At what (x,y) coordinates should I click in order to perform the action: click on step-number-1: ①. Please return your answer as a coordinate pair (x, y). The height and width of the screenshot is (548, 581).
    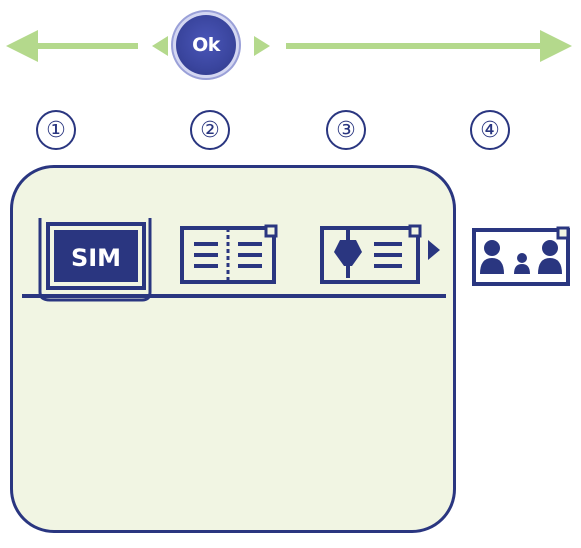
    Looking at the image, I should click on (56, 130).